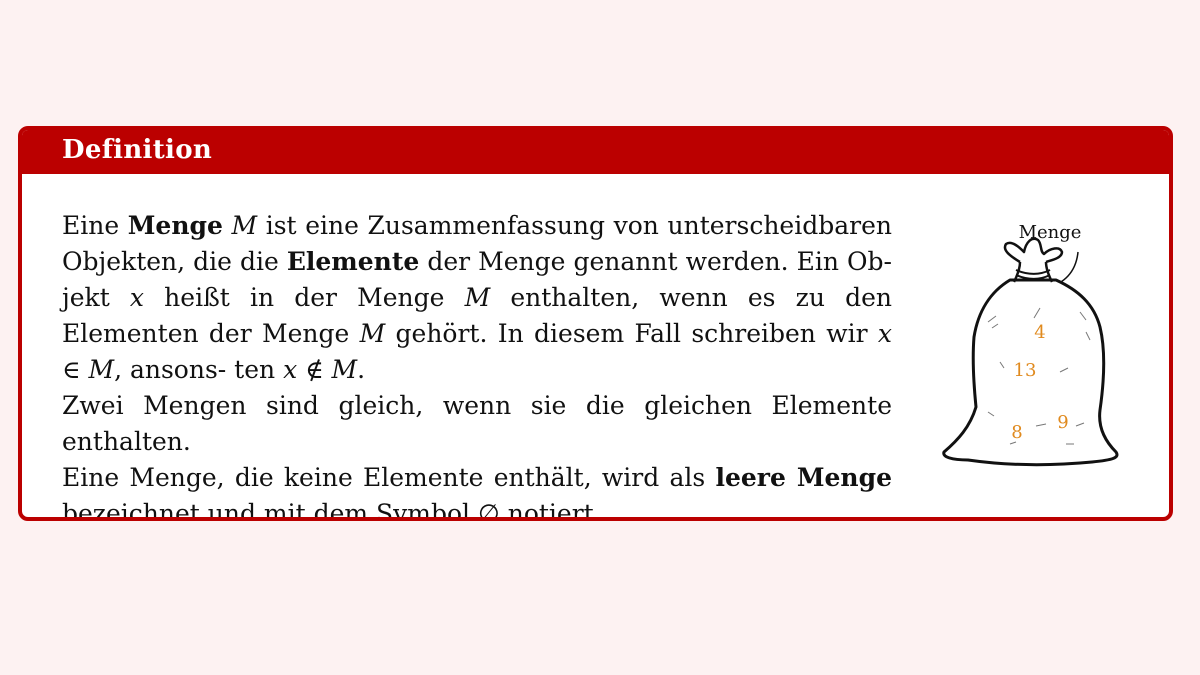 The image size is (1200, 675). What do you see at coordinates (353, 261) in the screenshot?
I see `term-elemente: Elemente` at bounding box center [353, 261].